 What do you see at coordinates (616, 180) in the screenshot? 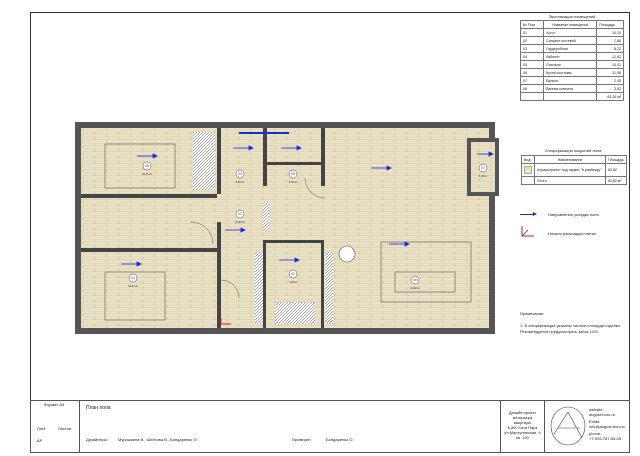
I see `total-value: 83,82 м²` at bounding box center [616, 180].